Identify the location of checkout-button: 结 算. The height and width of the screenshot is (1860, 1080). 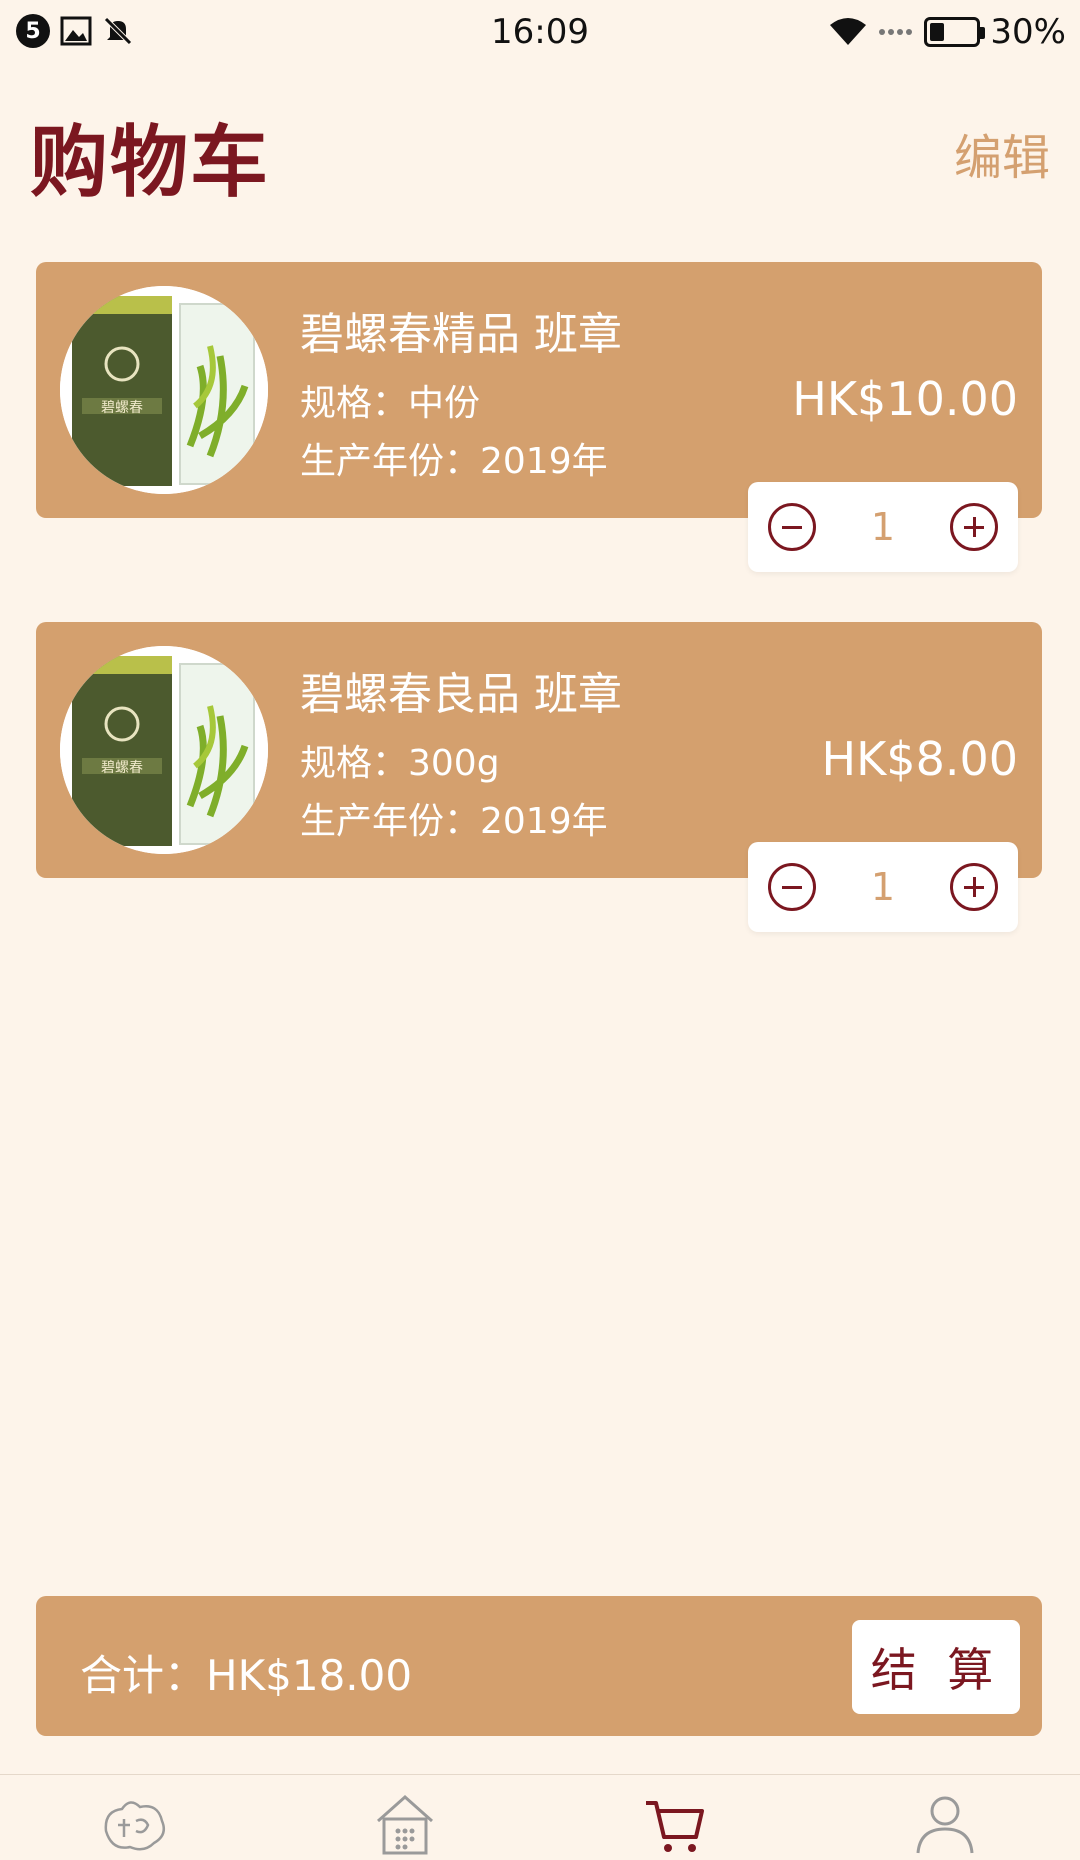
(936, 1667).